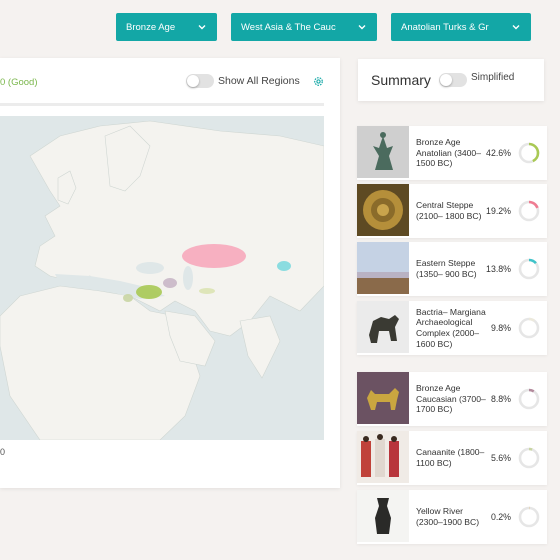  I want to click on fit-score: 0 (Good), so click(19, 82).